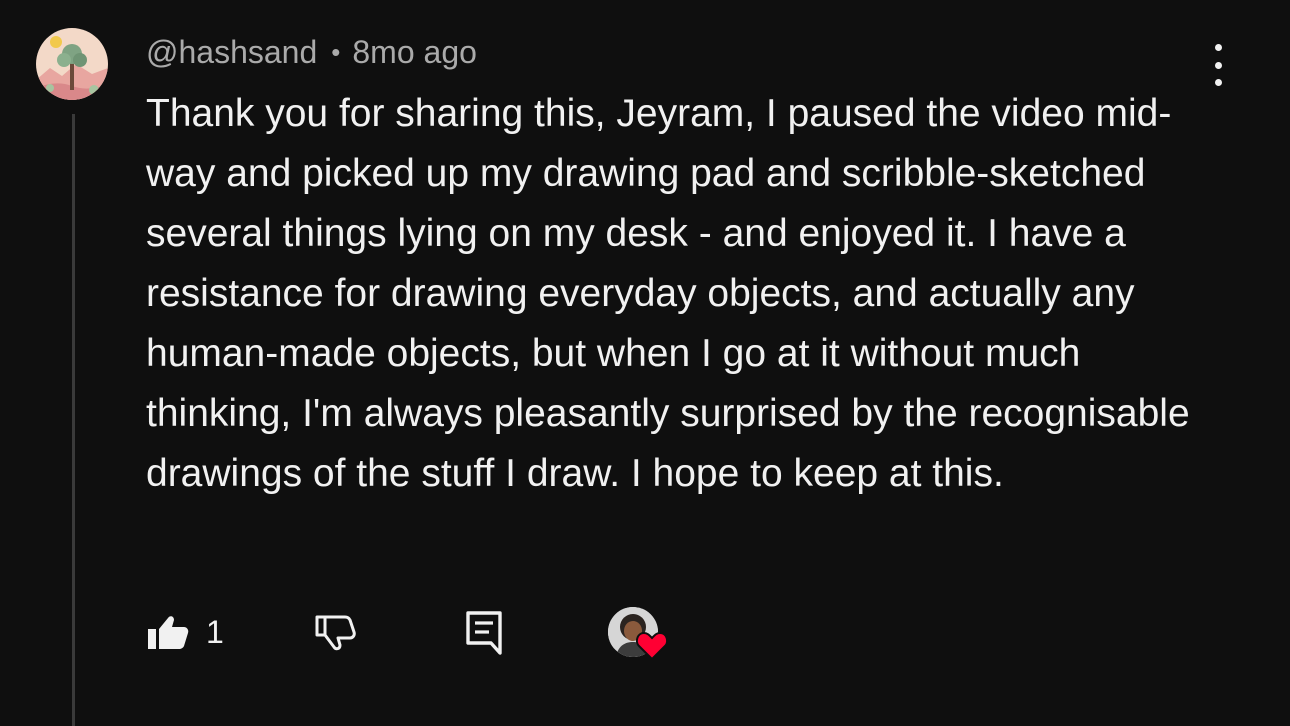  I want to click on like-count: 1, so click(215, 631).